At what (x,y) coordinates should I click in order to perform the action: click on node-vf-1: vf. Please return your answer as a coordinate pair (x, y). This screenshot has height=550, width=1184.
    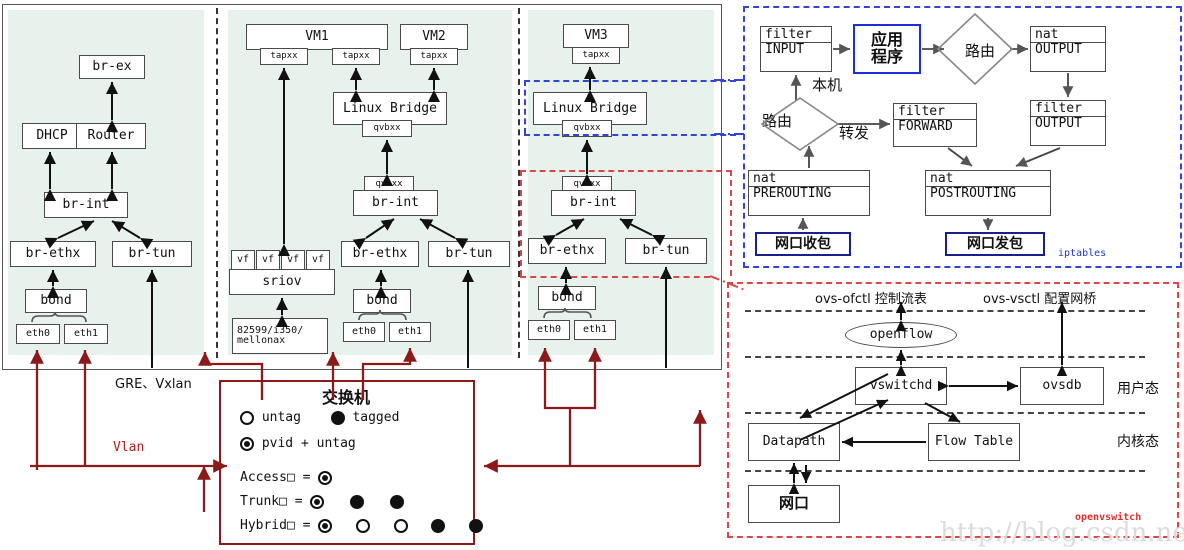
    Looking at the image, I should click on (243, 260).